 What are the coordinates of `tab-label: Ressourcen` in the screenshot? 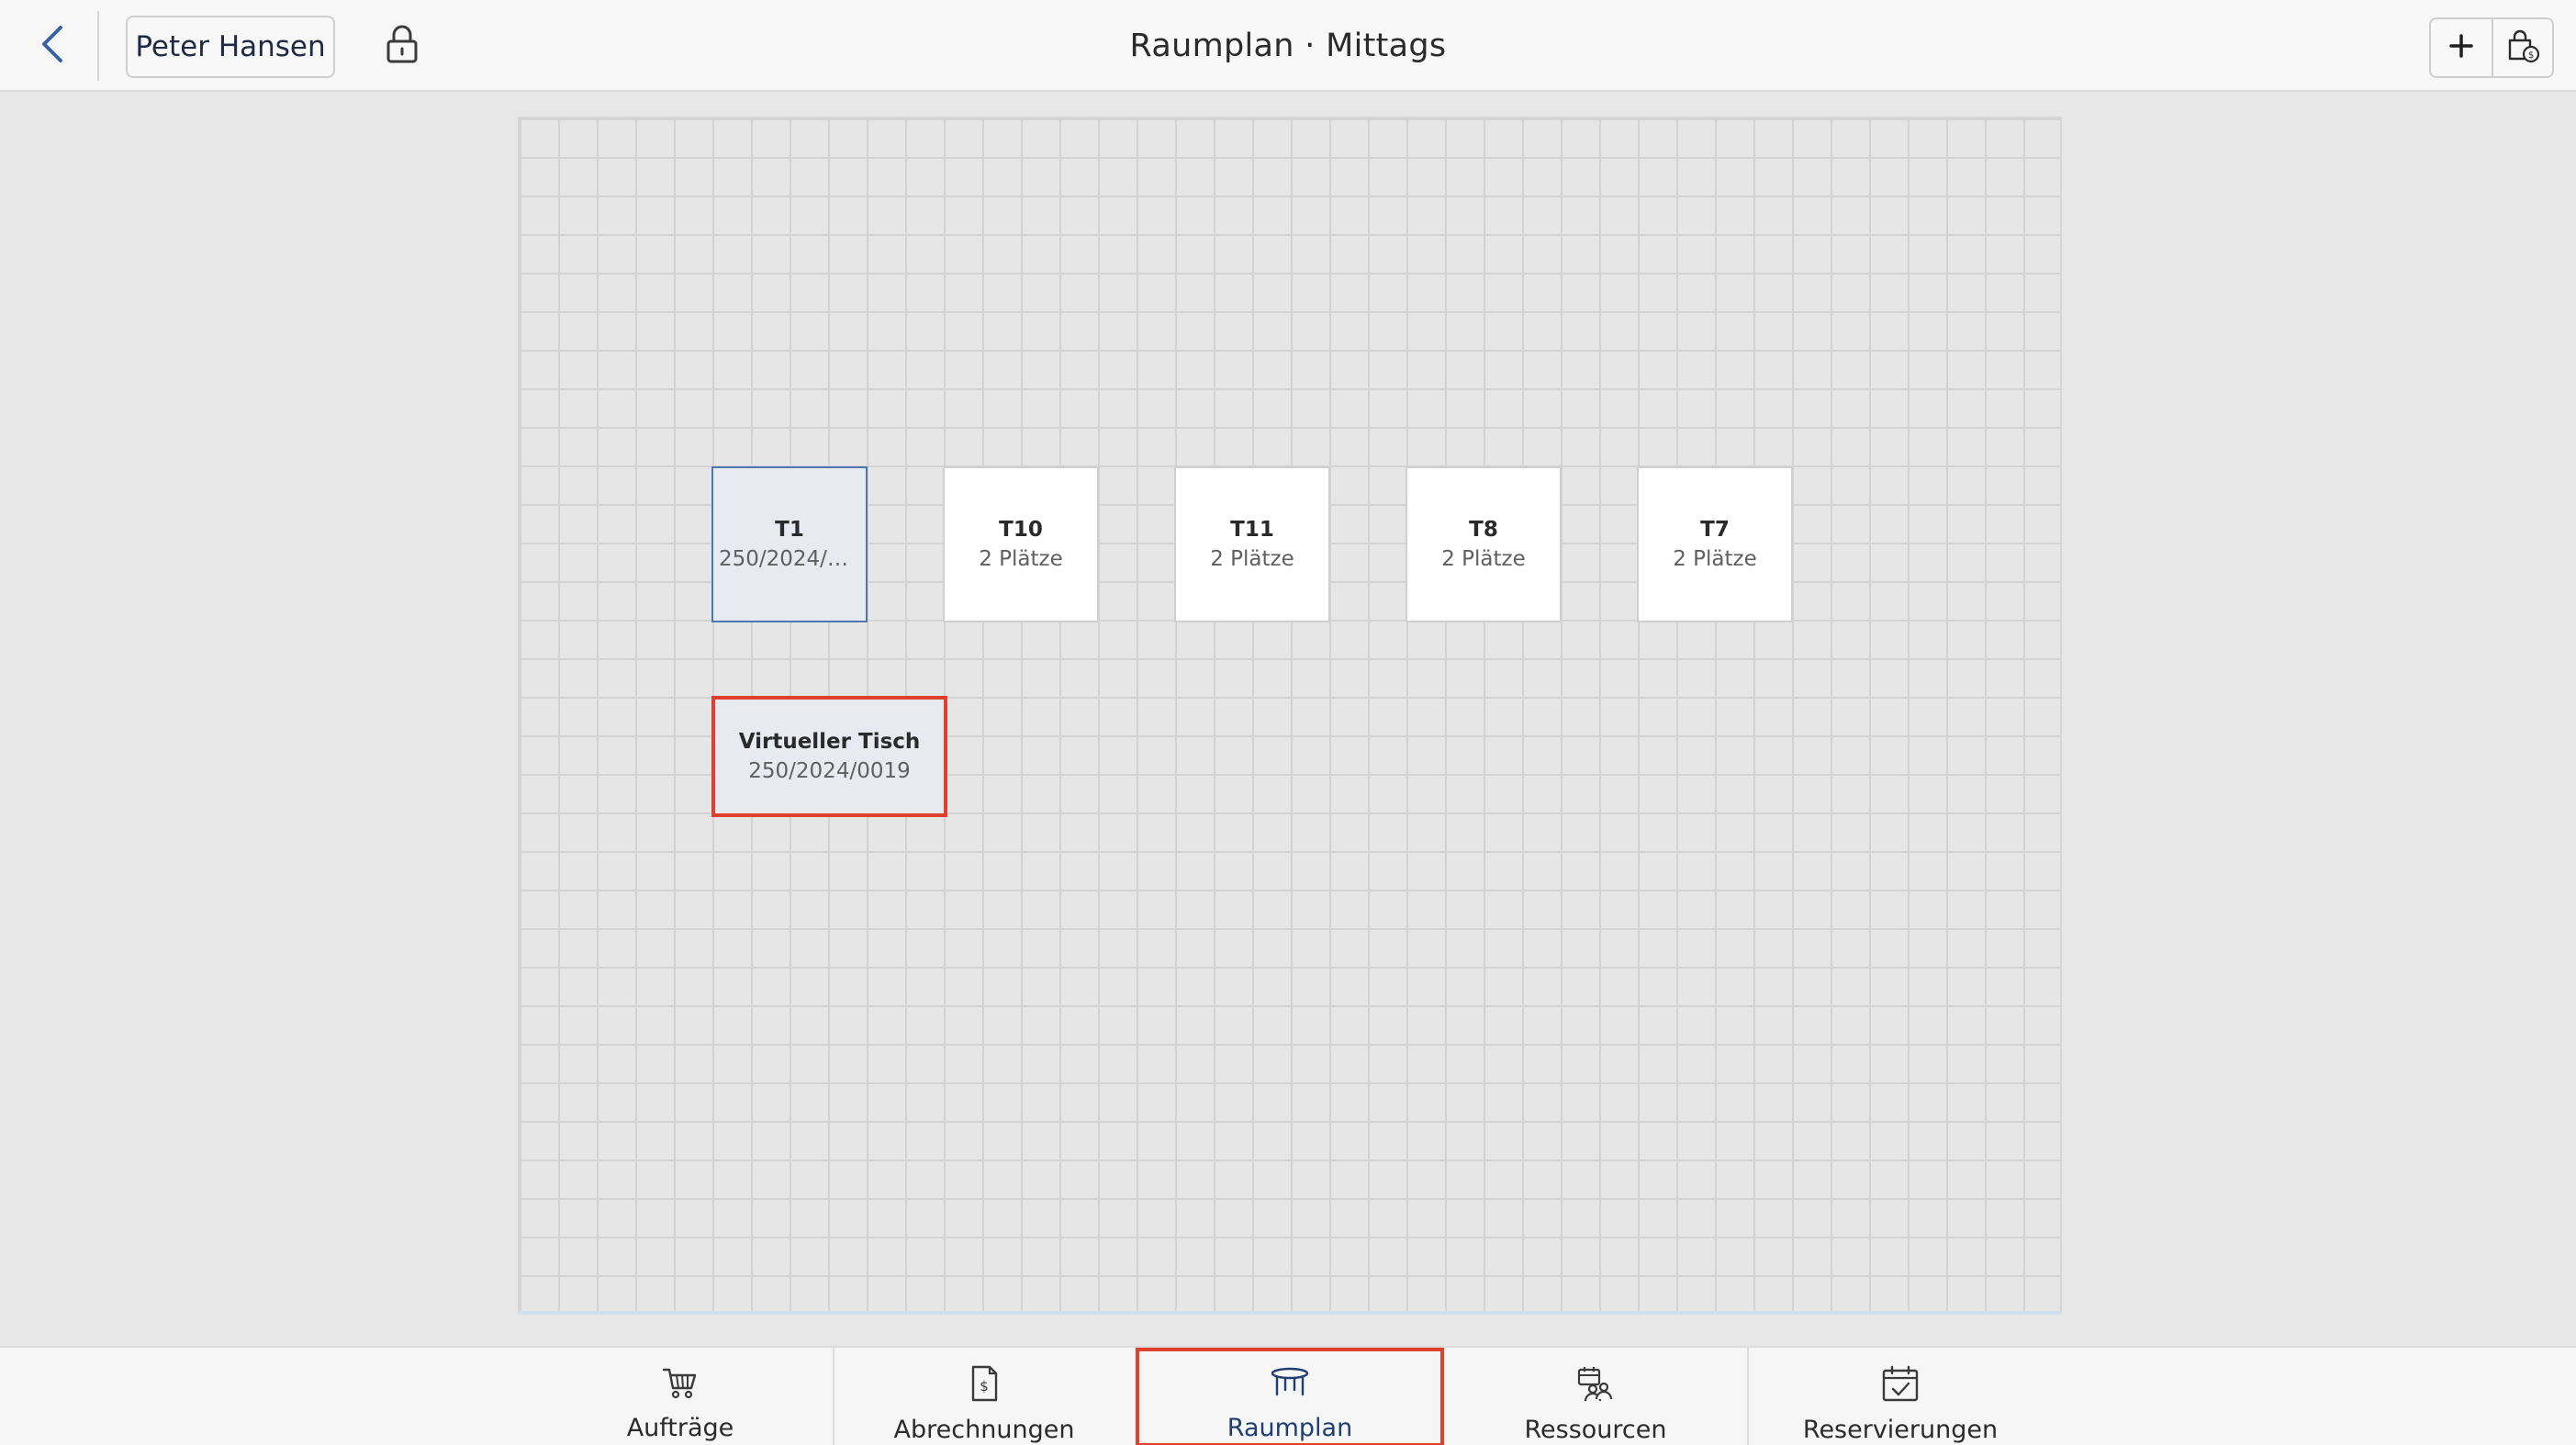 It's located at (1595, 1430).